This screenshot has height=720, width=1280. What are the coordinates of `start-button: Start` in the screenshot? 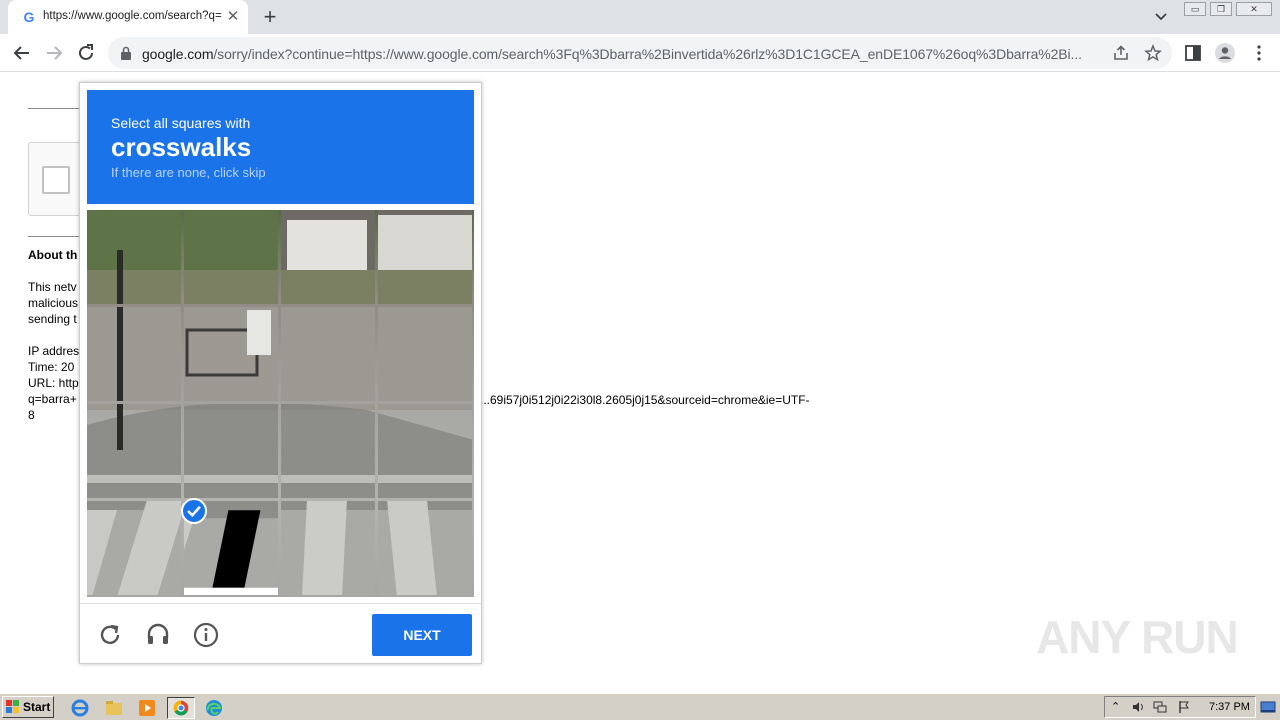 It's located at (28, 707).